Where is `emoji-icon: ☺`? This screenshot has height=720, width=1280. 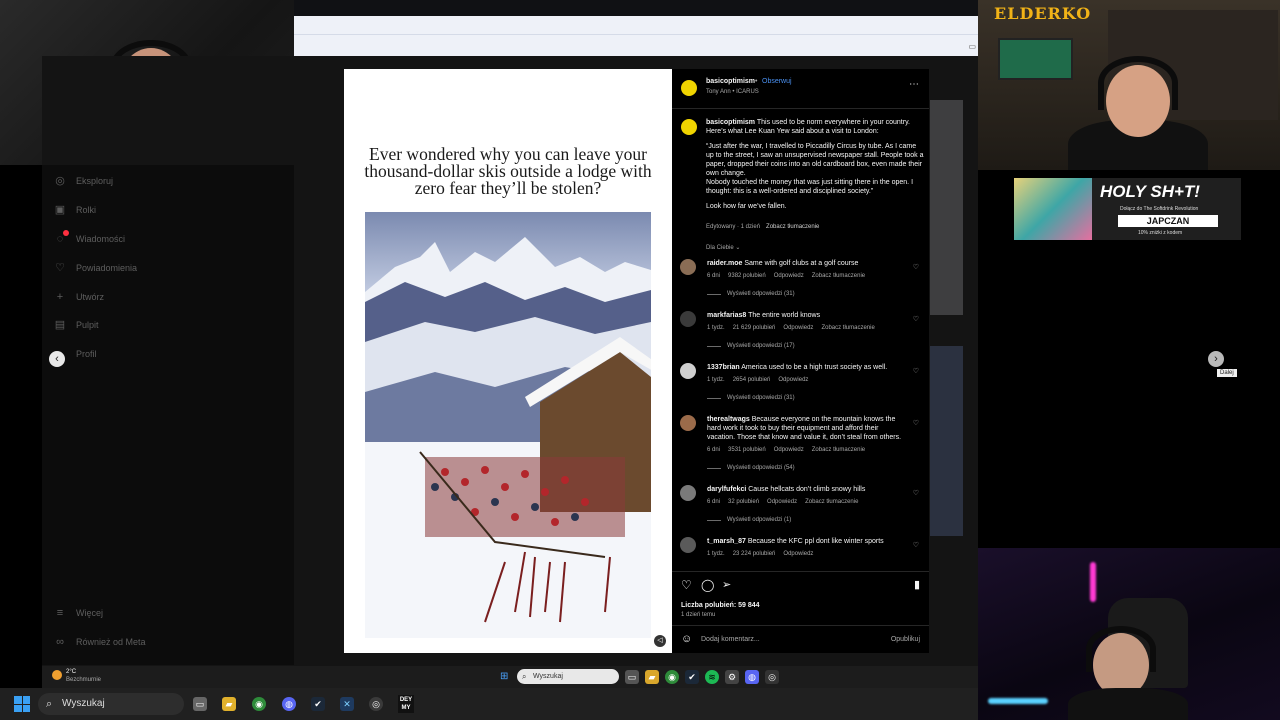 emoji-icon: ☺ is located at coordinates (686, 639).